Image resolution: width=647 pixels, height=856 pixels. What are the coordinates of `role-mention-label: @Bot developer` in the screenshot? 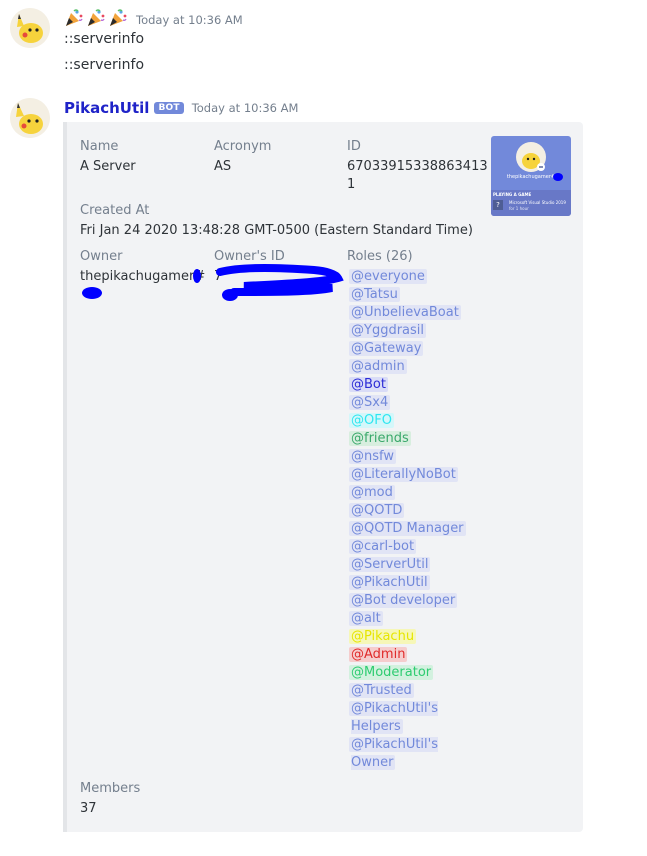 It's located at (403, 600).